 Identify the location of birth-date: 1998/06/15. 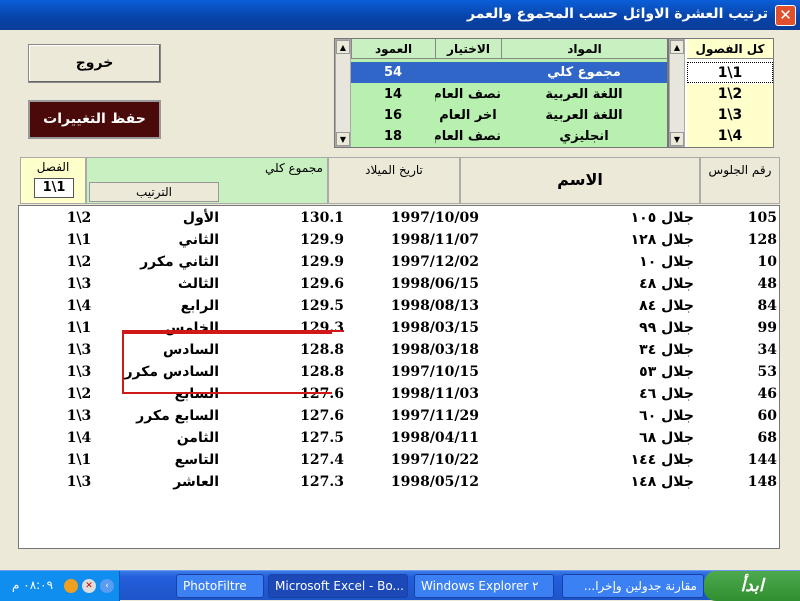
(434, 284).